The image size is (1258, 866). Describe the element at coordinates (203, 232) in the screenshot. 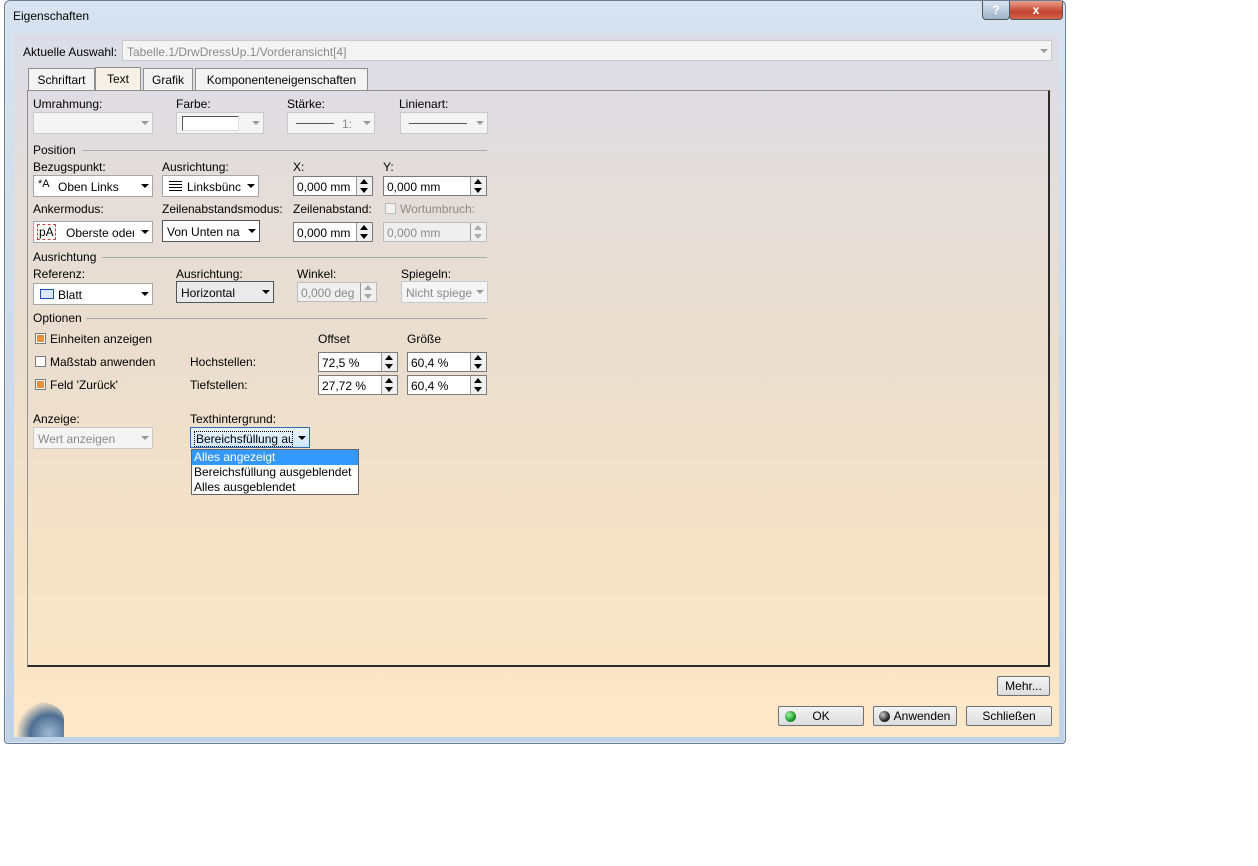

I see `zeilenabstandsmodus-value: Von Unten na` at that location.